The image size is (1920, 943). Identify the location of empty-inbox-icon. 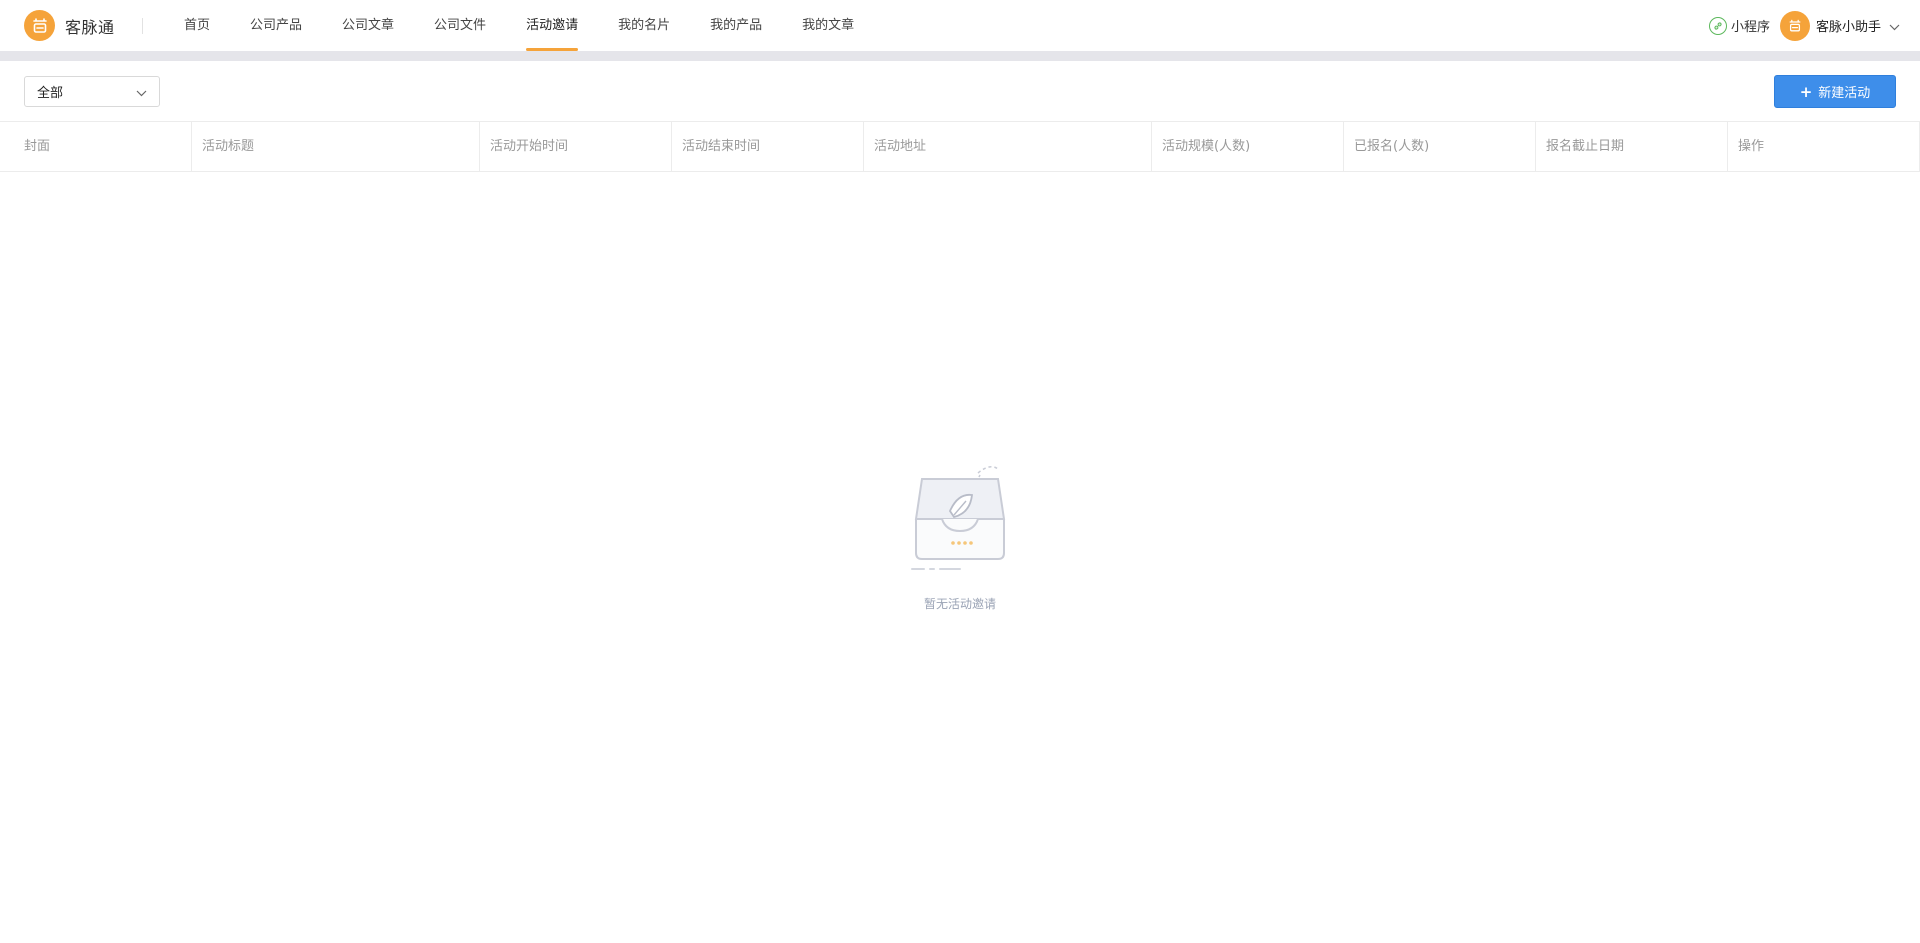
(960, 521).